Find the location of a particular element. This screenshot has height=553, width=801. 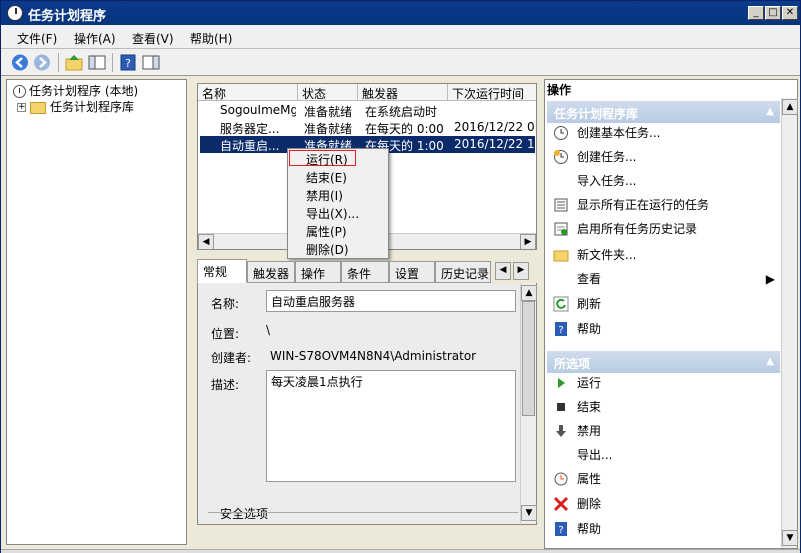

action-run: 运行 is located at coordinates (577, 385).